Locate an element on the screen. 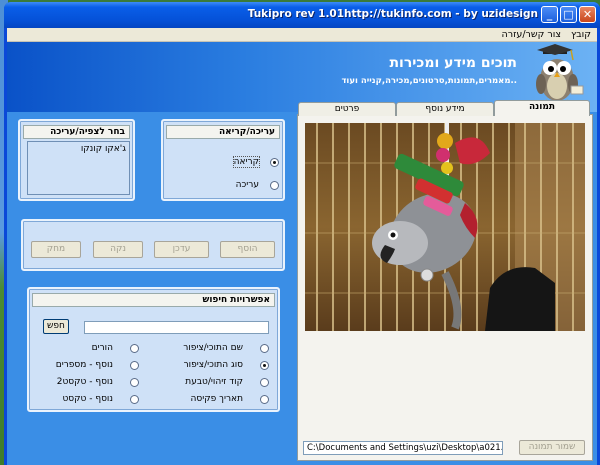 The image size is (600, 465). delete-button: מחק is located at coordinates (56, 249).